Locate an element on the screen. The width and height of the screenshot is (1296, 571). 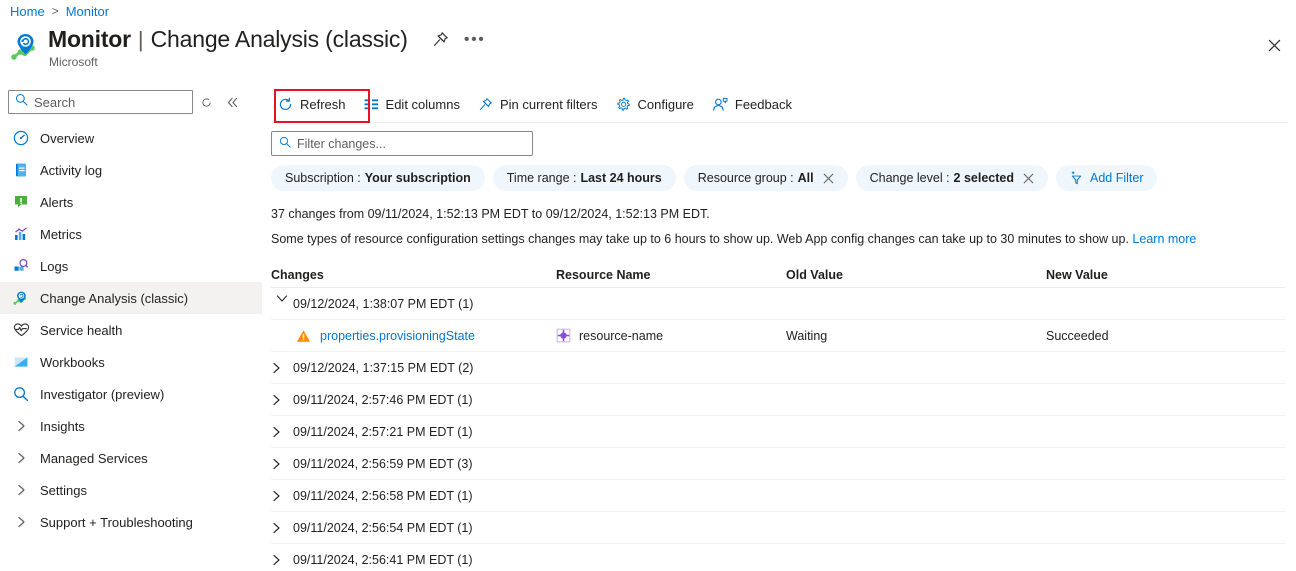
search-placeholder: Search is located at coordinates (55, 102).